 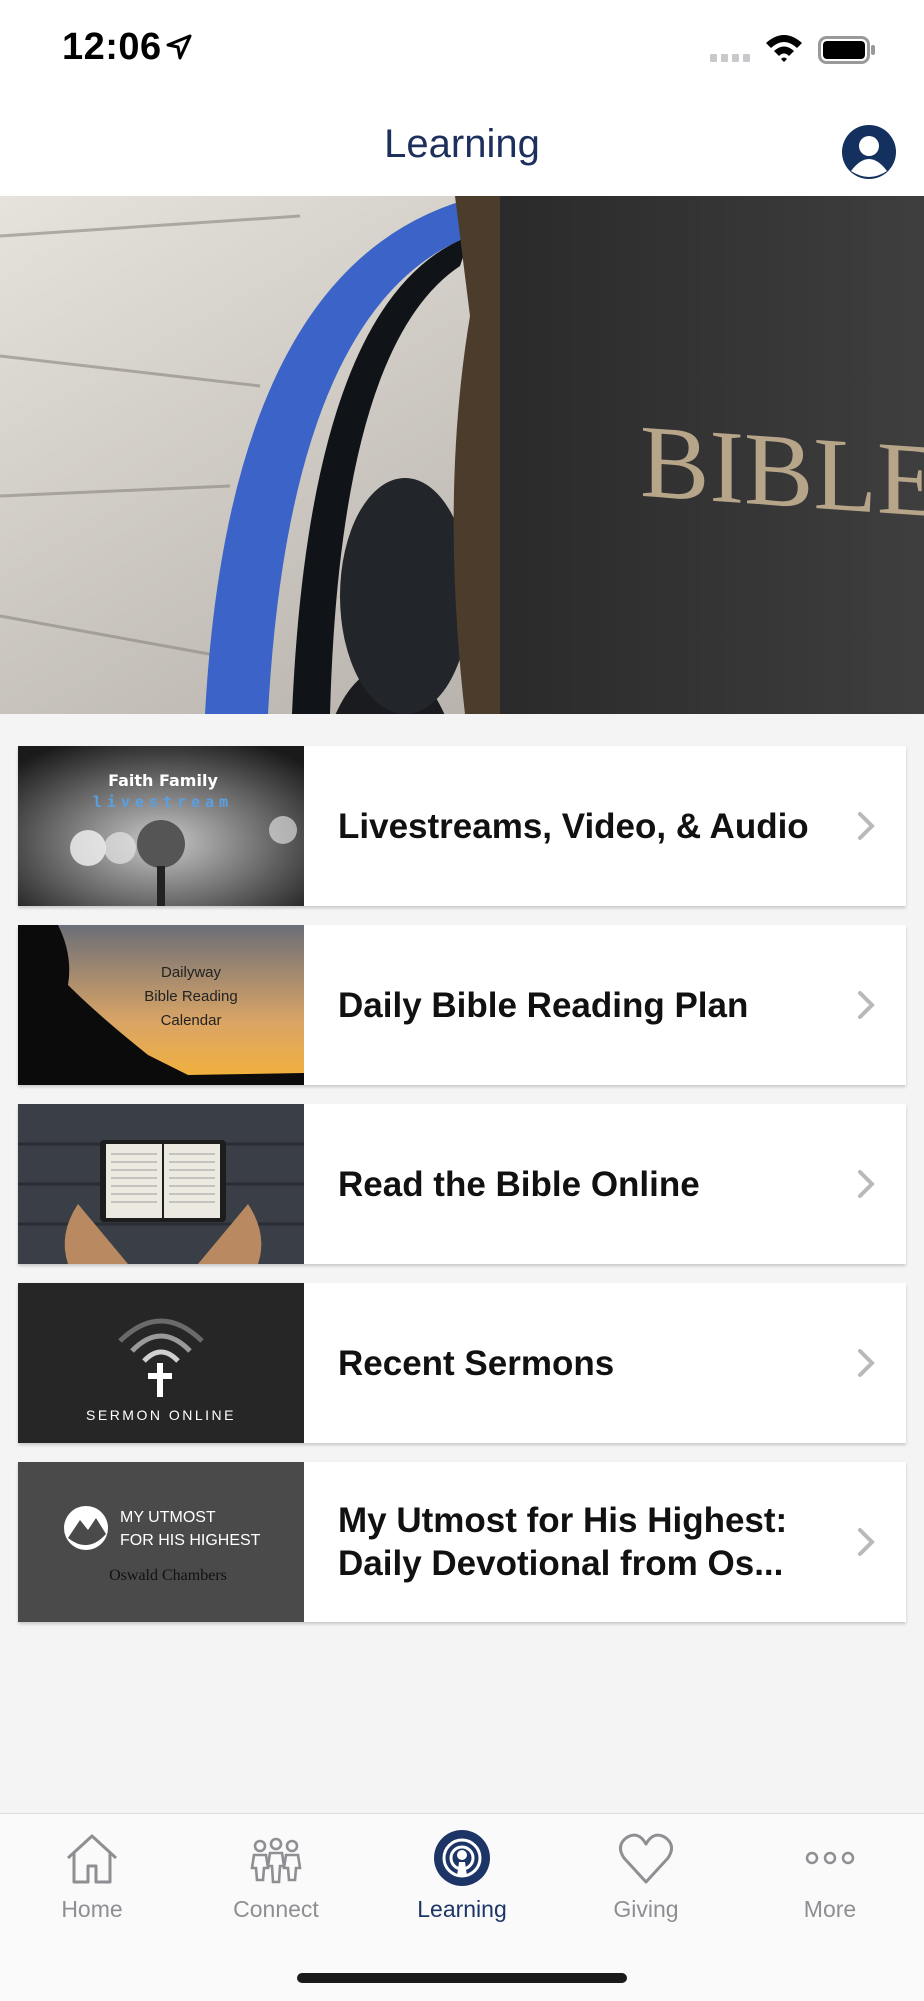 I want to click on tab-label: Connect, so click(x=276, y=1909).